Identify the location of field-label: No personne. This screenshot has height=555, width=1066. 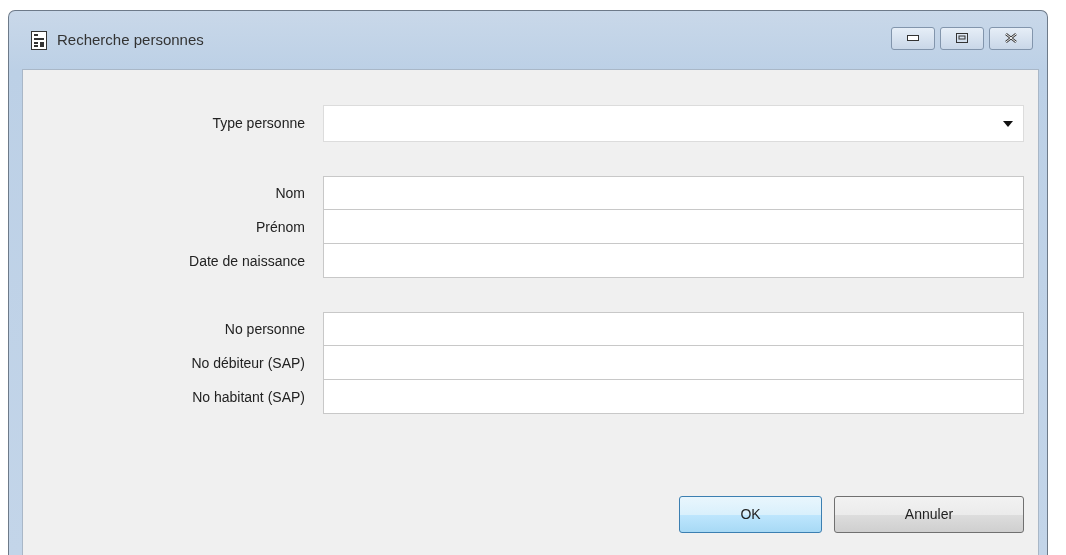
(264, 329).